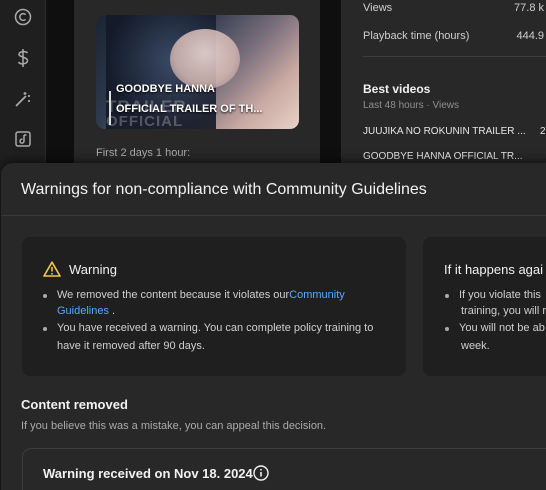 Image resolution: width=546 pixels, height=490 pixels. What do you see at coordinates (530, 36) in the screenshot?
I see `playback-value: 444.9` at bounding box center [530, 36].